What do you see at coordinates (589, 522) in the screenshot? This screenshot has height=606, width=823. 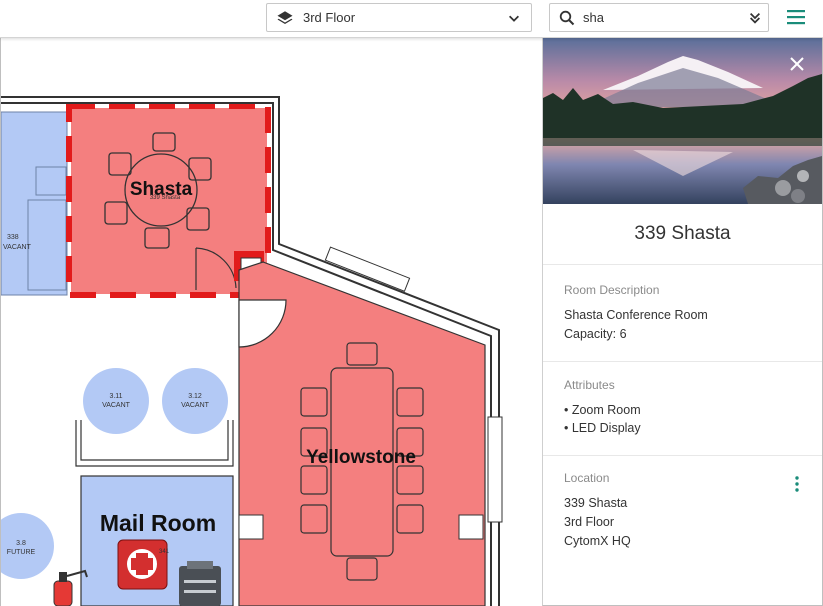 I see `location-line: 3rd Floor` at bounding box center [589, 522].